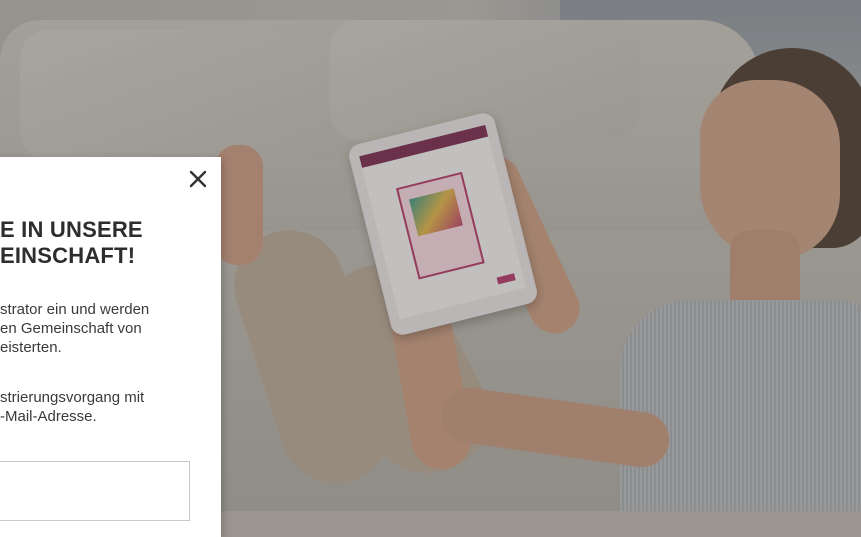 The image size is (861, 537). What do you see at coordinates (71, 229) in the screenshot?
I see `modal-title-line: E IN UNSERE` at bounding box center [71, 229].